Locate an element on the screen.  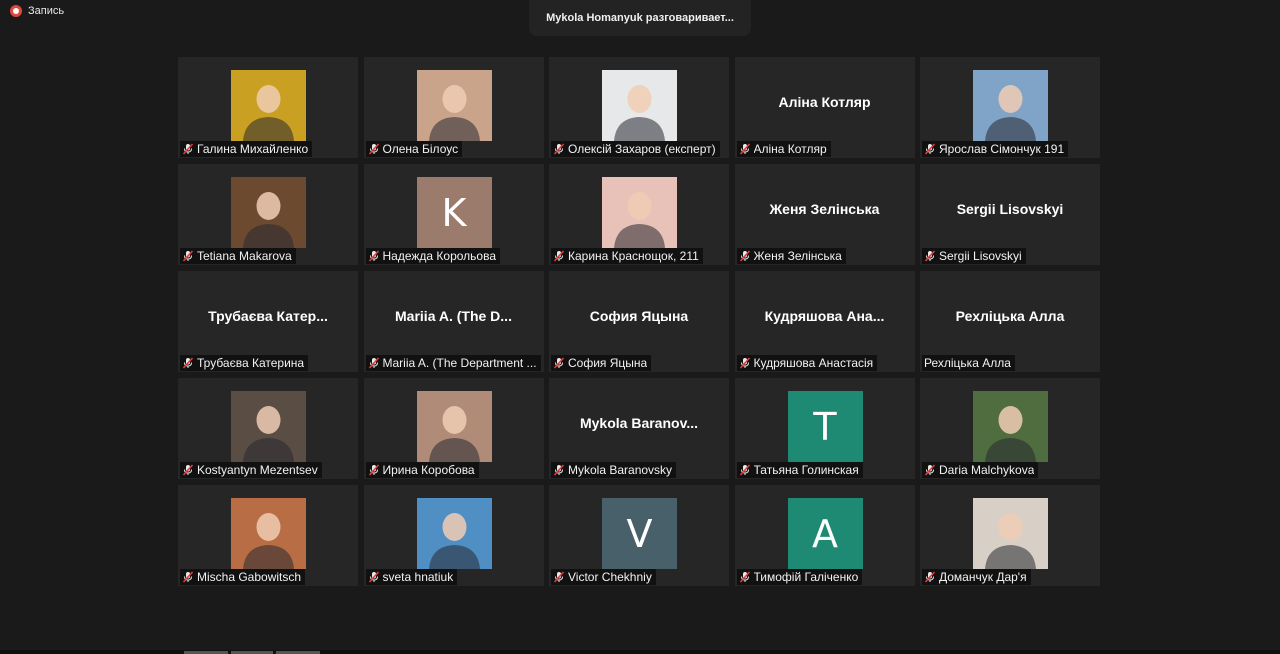
participant-name: Mykola Baranovsky is located at coordinates (620, 470).